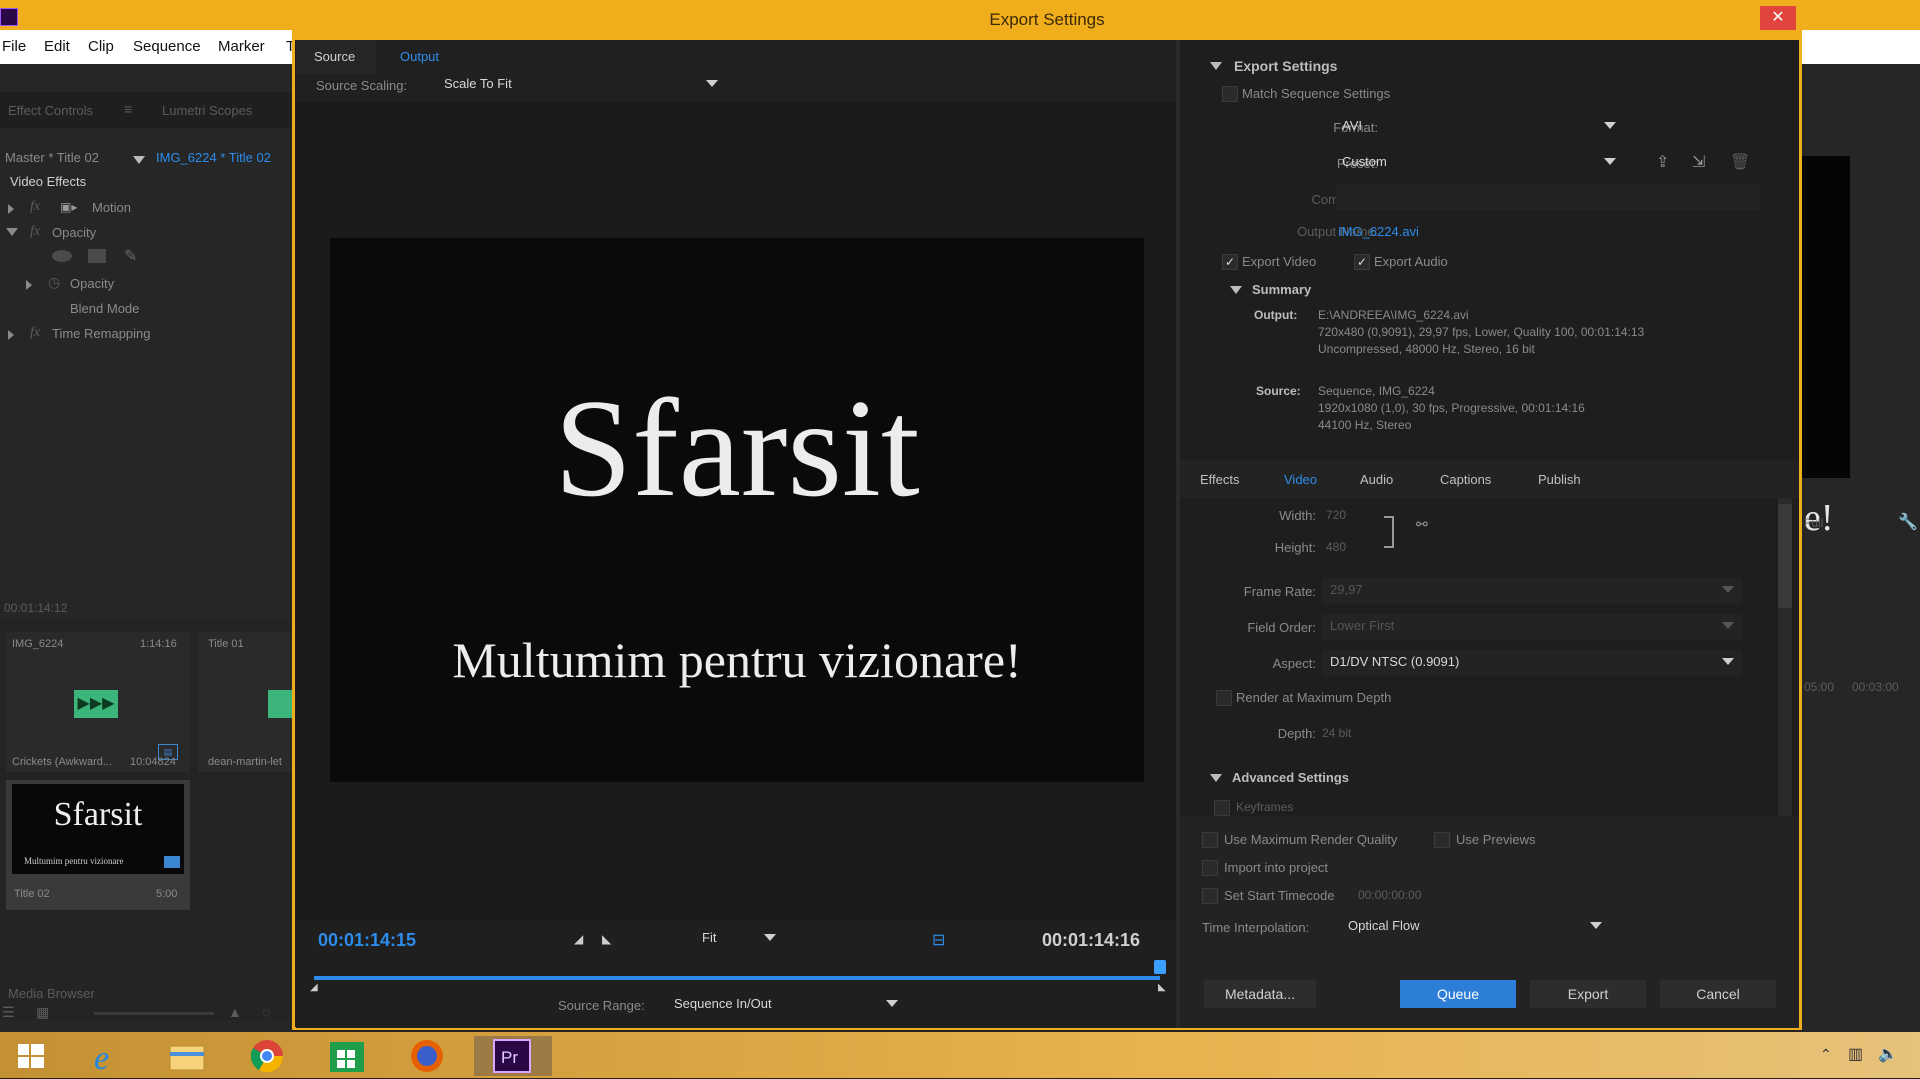 The image size is (1920, 1079). What do you see at coordinates (1210, 896) in the screenshot?
I see `set-start-timecode-checkbox` at bounding box center [1210, 896].